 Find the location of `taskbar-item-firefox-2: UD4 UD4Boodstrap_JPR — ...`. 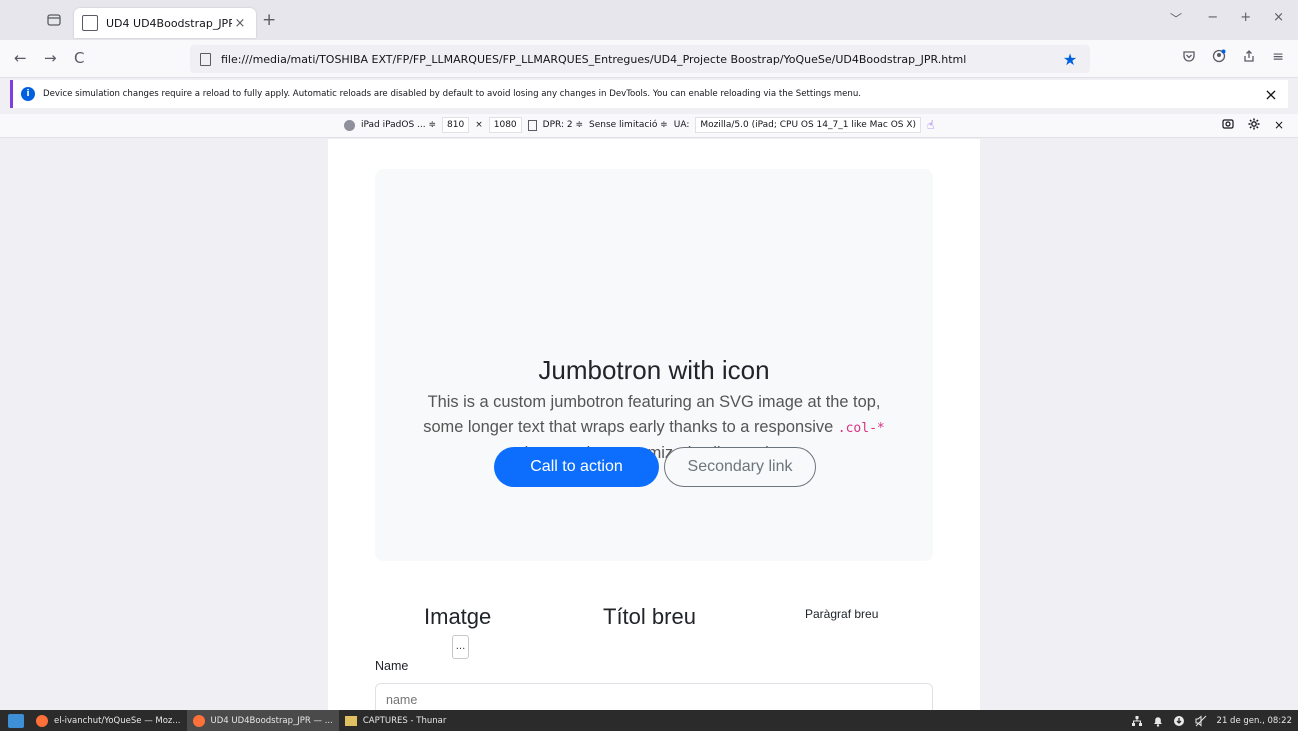

taskbar-item-firefox-2: UD4 UD4Boodstrap_JPR — ... is located at coordinates (262, 720).